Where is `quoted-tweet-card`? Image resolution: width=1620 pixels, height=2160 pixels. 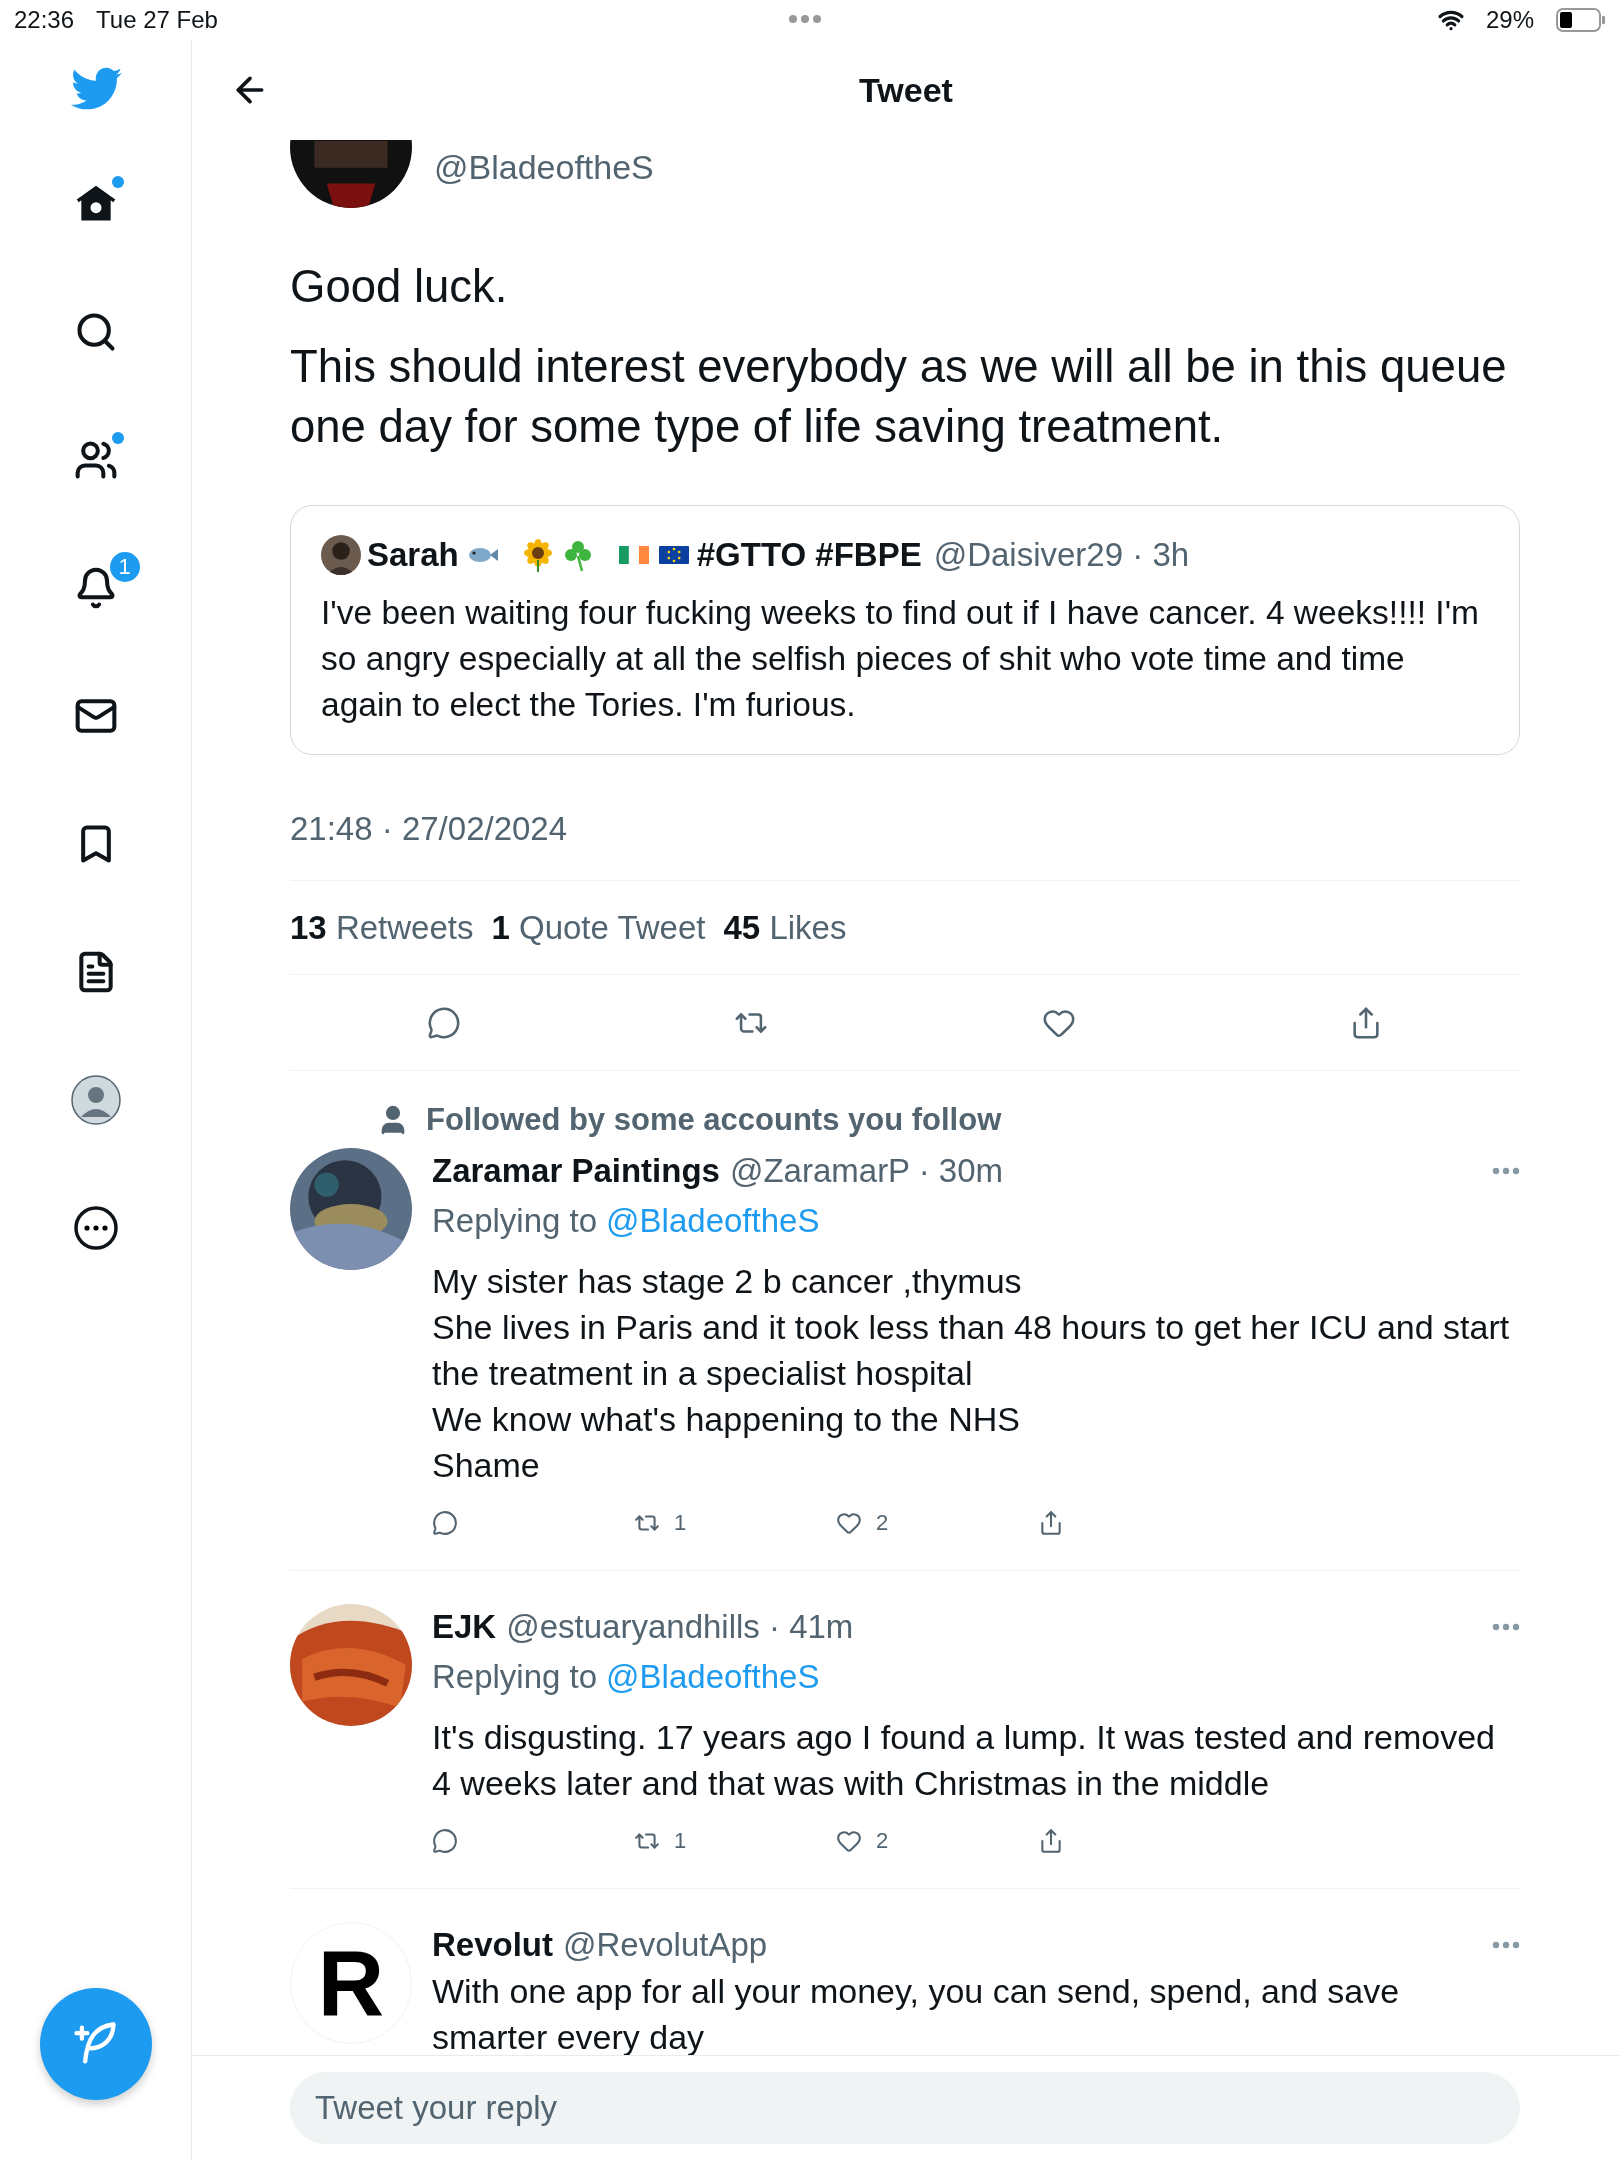 quoted-tweet-card is located at coordinates (905, 630).